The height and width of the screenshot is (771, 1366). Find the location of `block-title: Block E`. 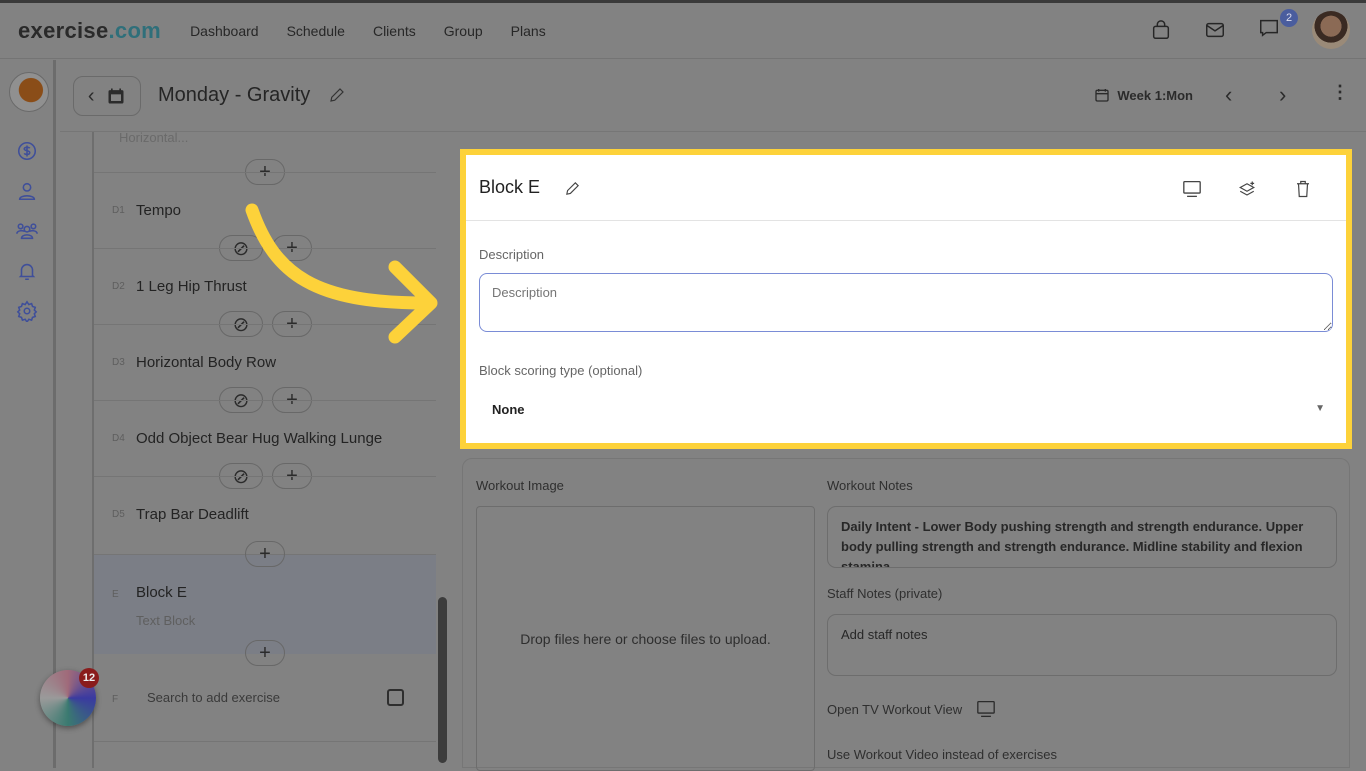

block-title: Block E is located at coordinates (510, 187).